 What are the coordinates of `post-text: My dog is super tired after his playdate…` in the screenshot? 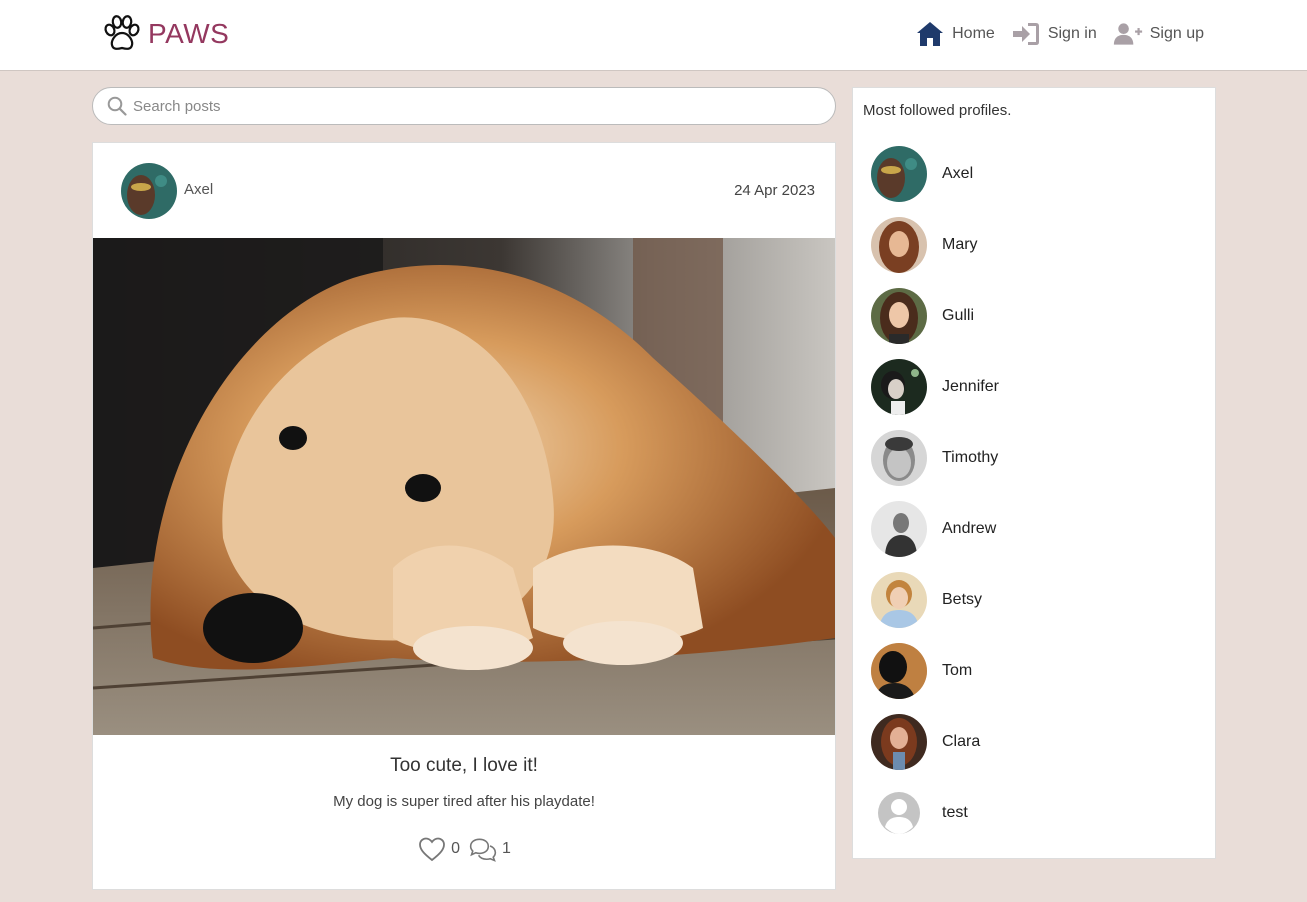 It's located at (464, 801).